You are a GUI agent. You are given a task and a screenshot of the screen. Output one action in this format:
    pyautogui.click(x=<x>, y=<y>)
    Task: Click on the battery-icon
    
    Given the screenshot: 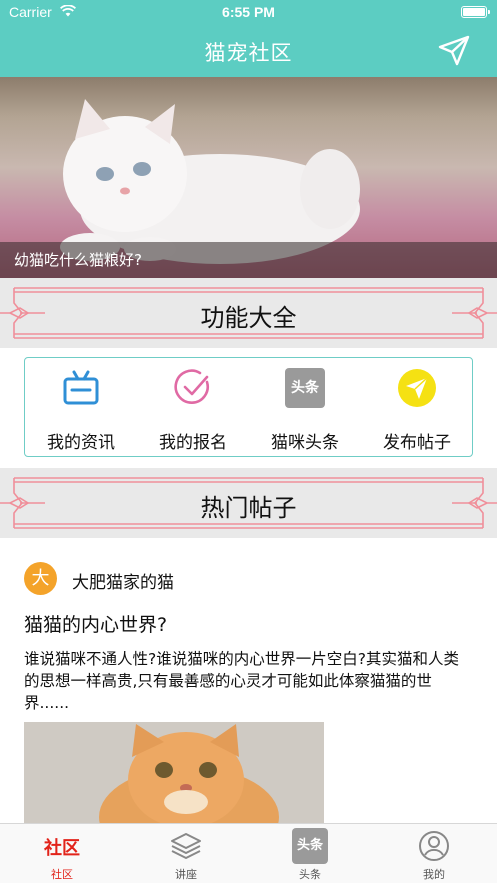 What is the action you would take?
    pyautogui.click(x=475, y=12)
    